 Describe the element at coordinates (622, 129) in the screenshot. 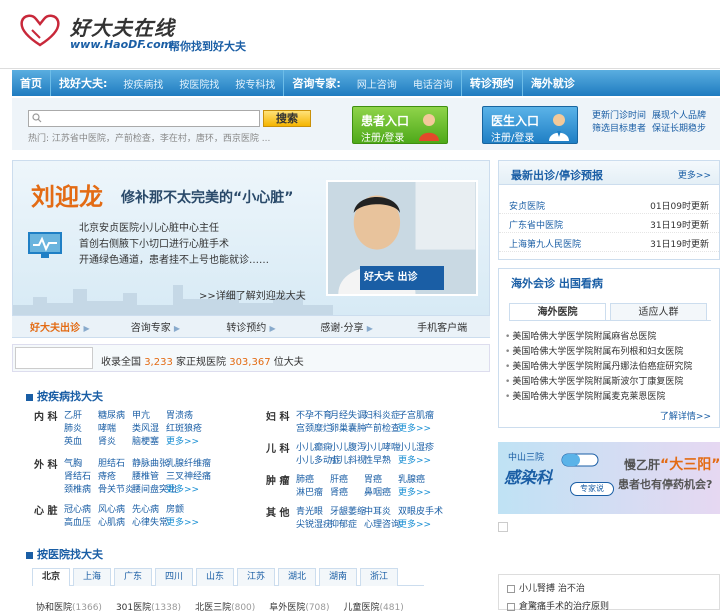

I see `quick-link: 筛选目标患者` at that location.